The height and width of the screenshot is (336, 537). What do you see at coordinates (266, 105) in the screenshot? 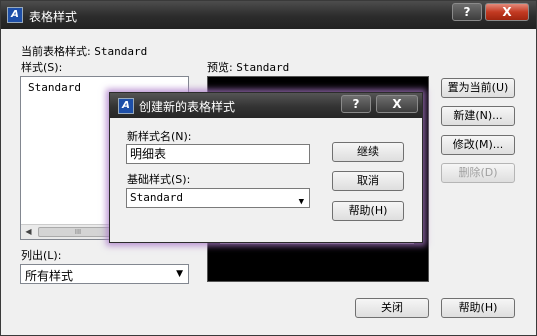
I see `dialog-title-bar: A 创建新的表格样式 ? X` at bounding box center [266, 105].